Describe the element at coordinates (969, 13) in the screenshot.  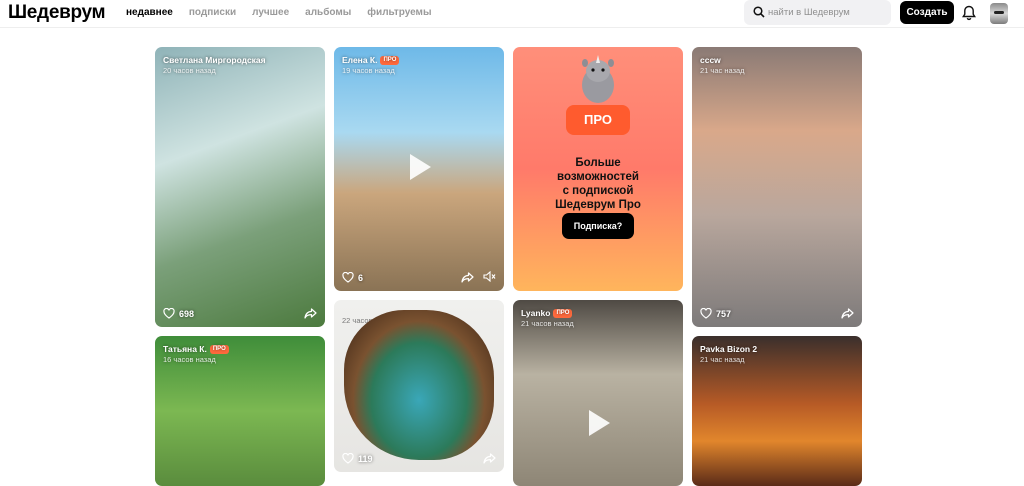
I see `bell-icon` at that location.